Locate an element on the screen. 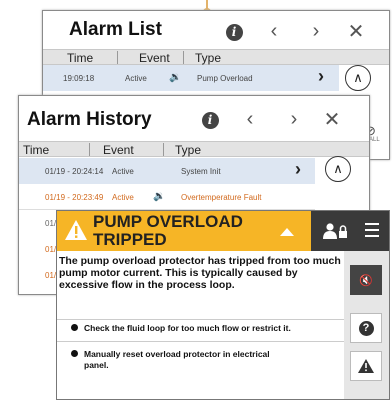 This screenshot has height=400, width=392. row-type: System Init is located at coordinates (201, 171).